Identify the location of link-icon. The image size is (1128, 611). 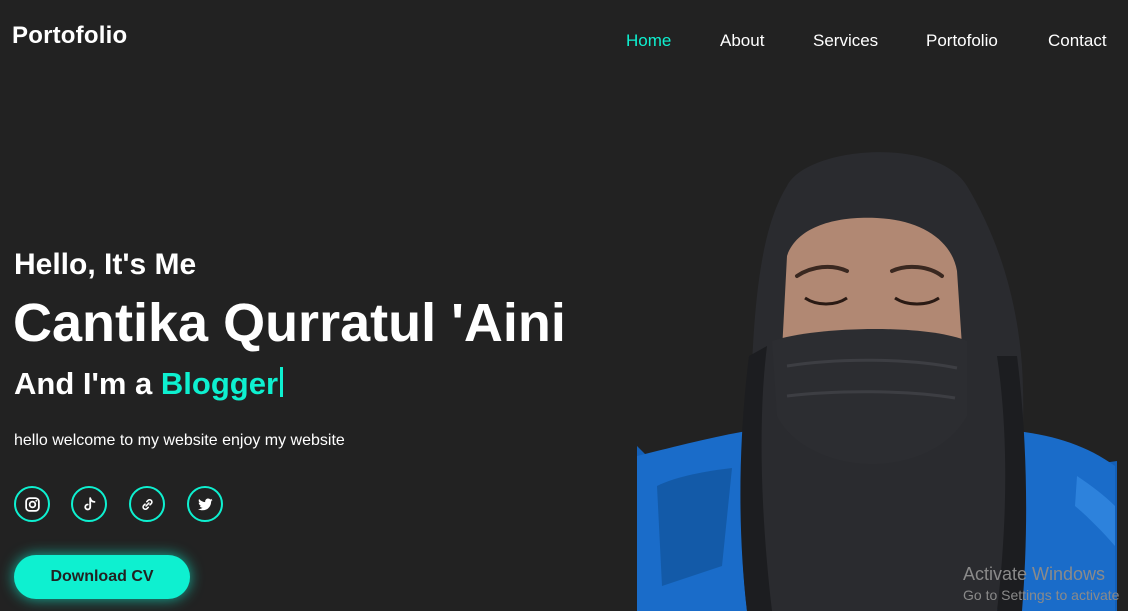
(147, 504).